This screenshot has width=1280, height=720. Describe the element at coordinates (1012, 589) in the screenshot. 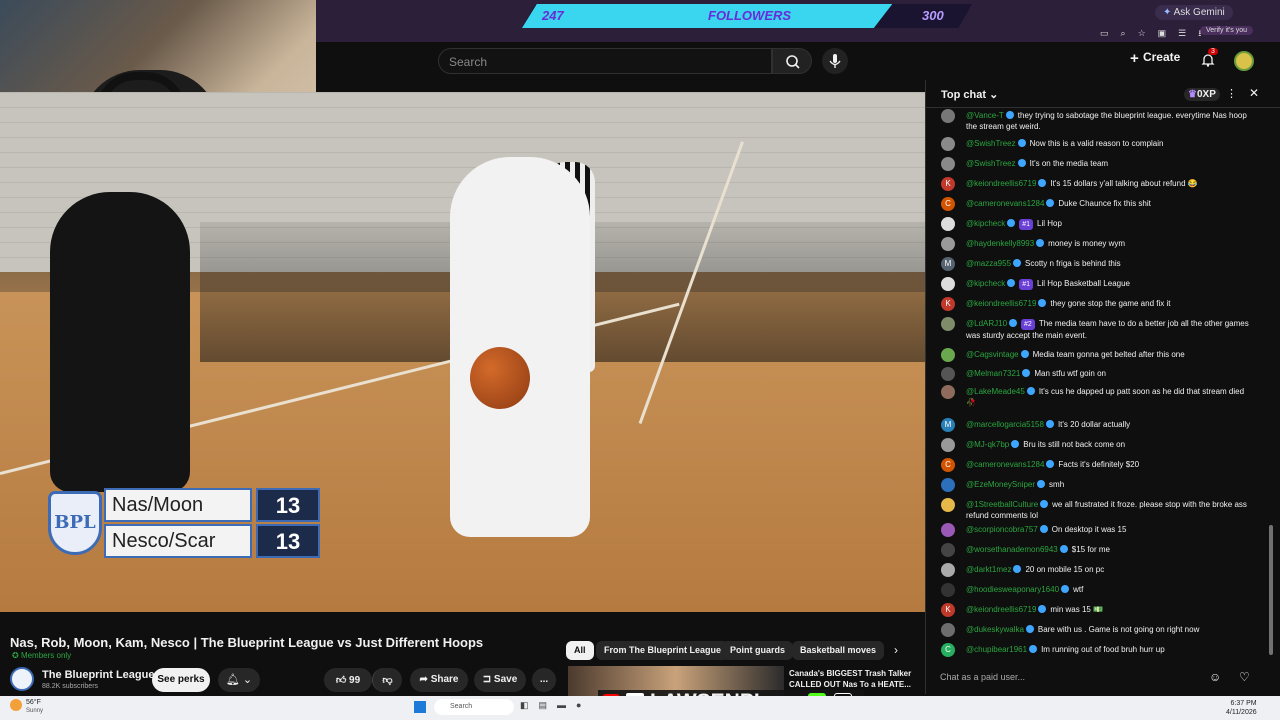

I see `chat-username: @hoodiesweaponary1640` at that location.